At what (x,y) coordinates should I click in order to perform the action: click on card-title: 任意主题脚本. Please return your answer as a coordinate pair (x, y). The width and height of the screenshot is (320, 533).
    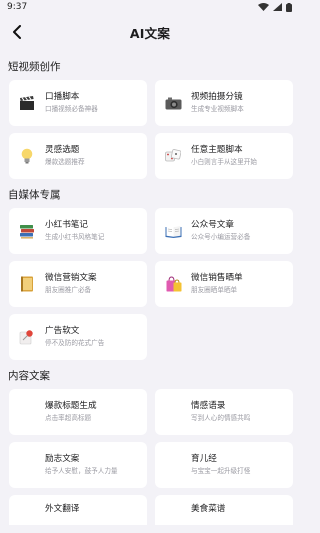
    Looking at the image, I should click on (217, 150).